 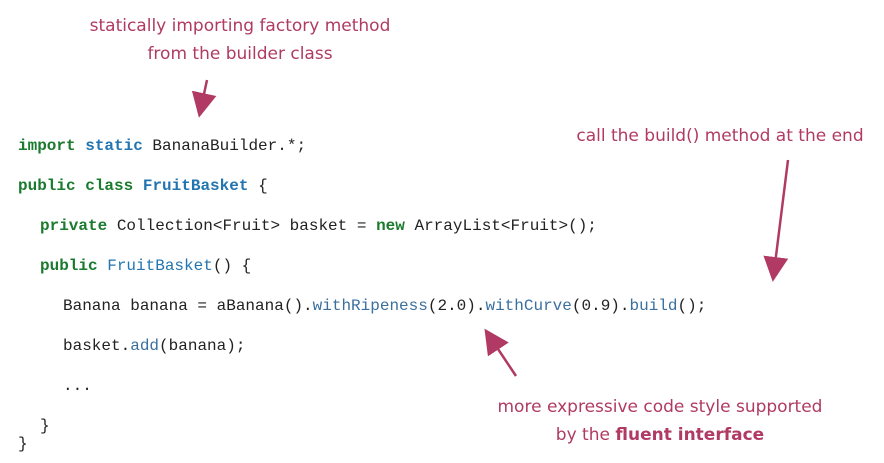 I want to click on static-import-arrow, so click(x=204, y=98).